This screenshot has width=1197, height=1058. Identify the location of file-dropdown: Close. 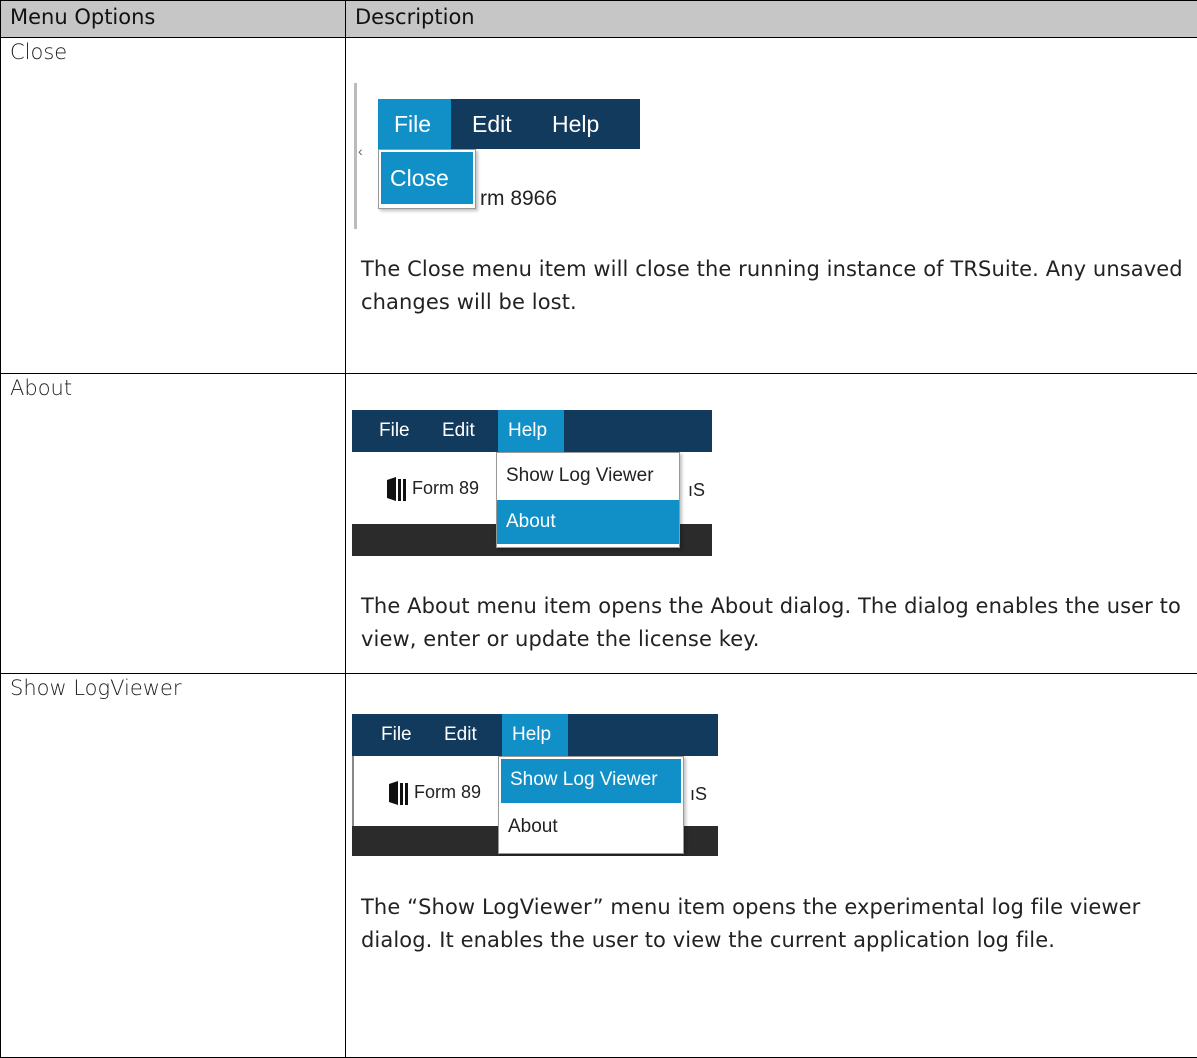
(427, 179).